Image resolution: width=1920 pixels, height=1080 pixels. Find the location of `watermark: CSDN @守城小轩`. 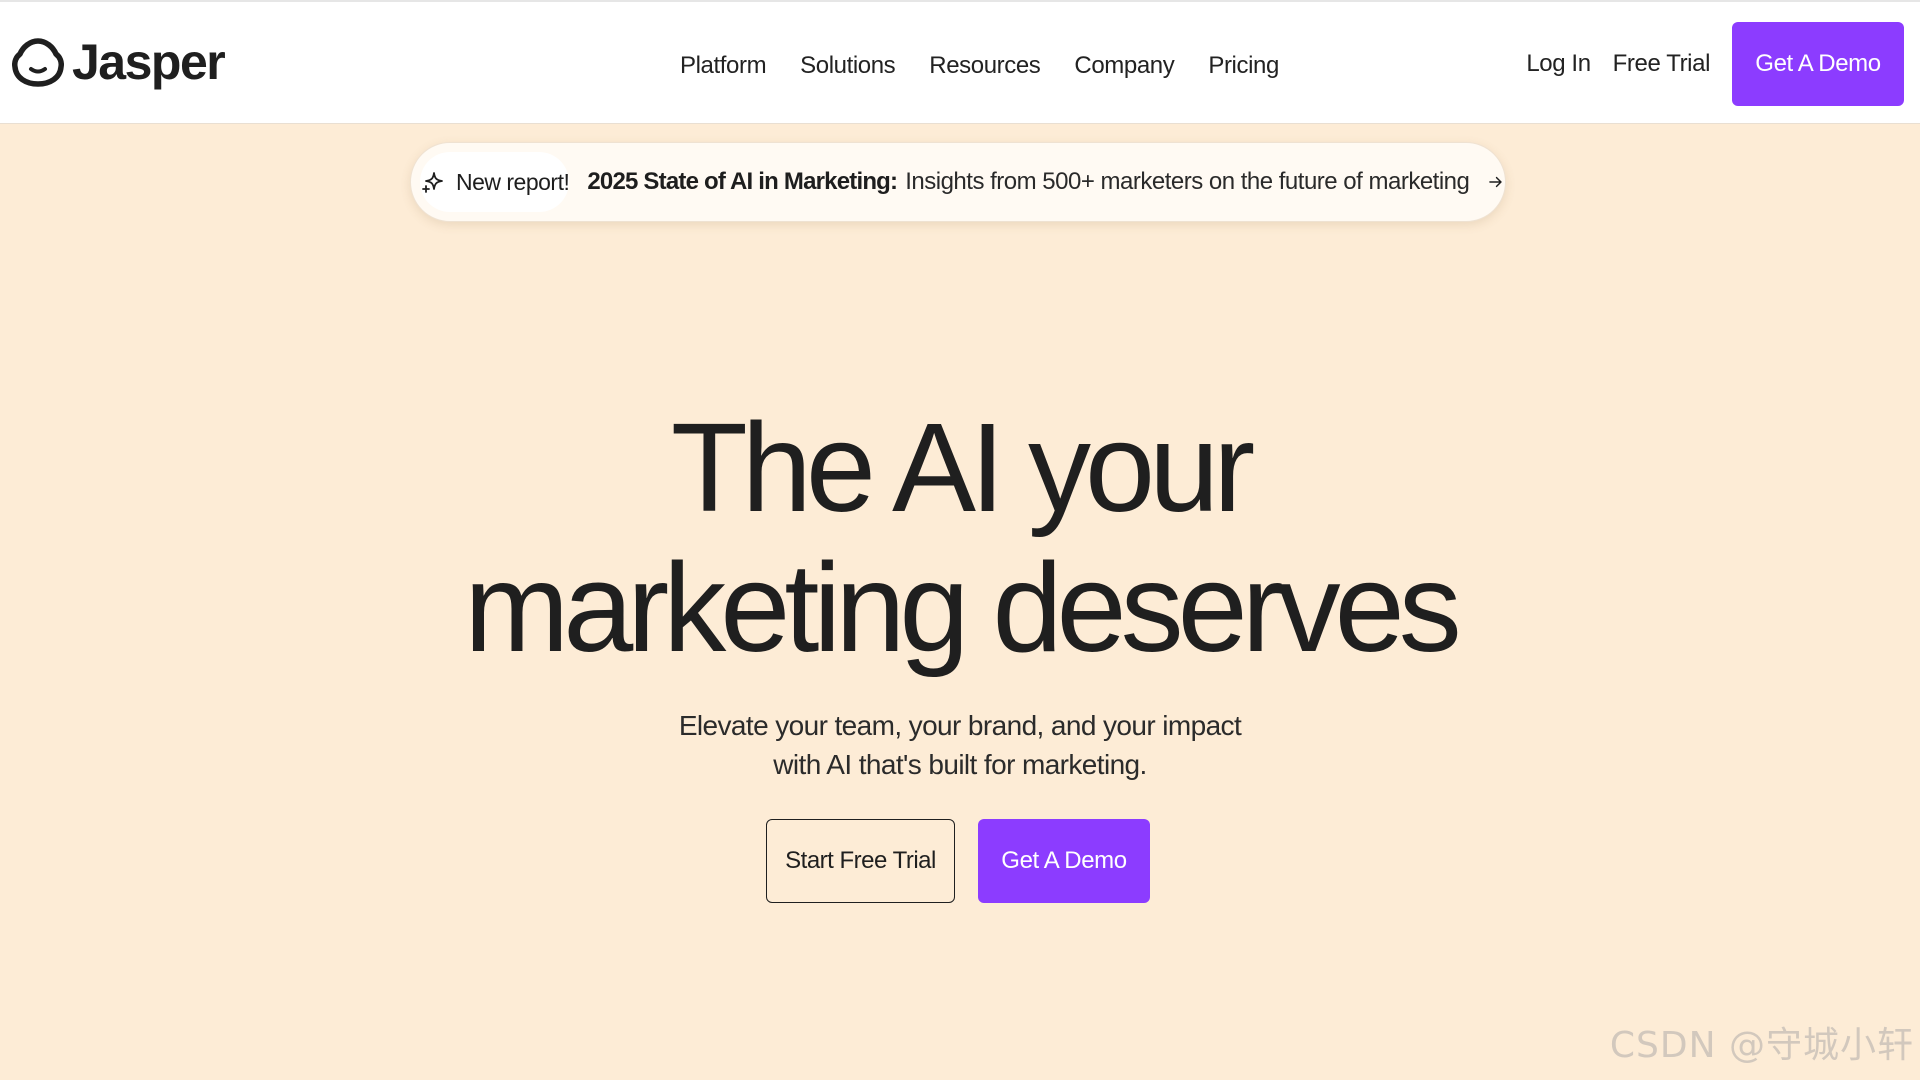

watermark: CSDN @守城小轩 is located at coordinates (1761, 1045).